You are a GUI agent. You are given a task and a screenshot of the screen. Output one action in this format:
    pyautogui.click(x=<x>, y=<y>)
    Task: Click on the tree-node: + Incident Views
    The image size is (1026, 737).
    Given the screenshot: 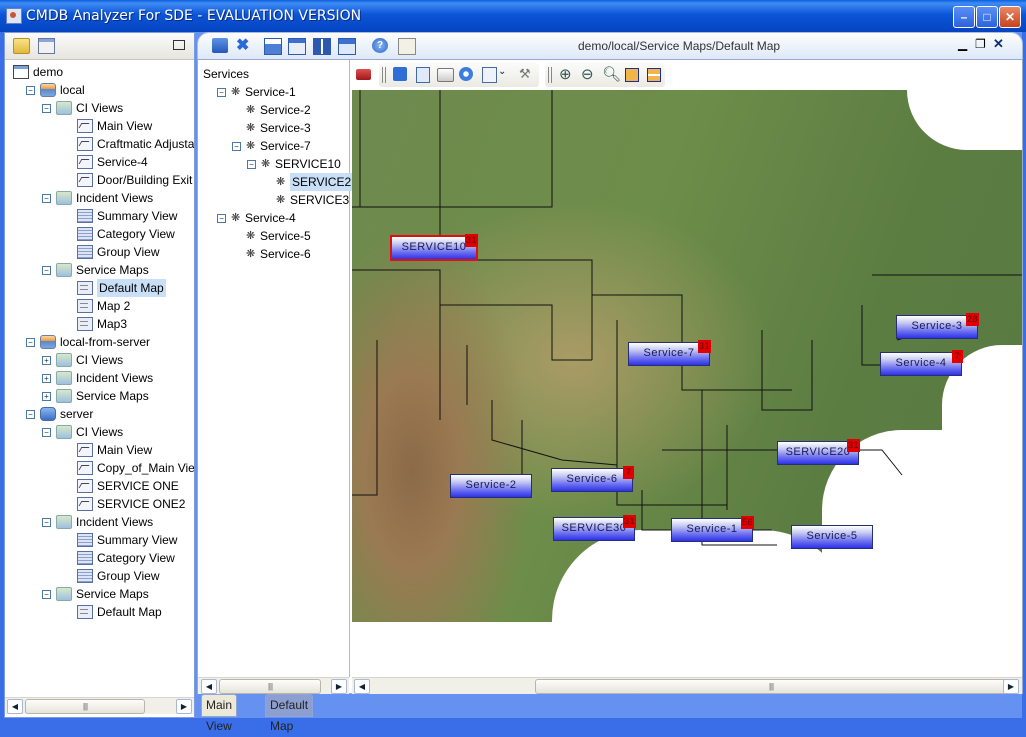 What is the action you would take?
    pyautogui.click(x=99, y=378)
    